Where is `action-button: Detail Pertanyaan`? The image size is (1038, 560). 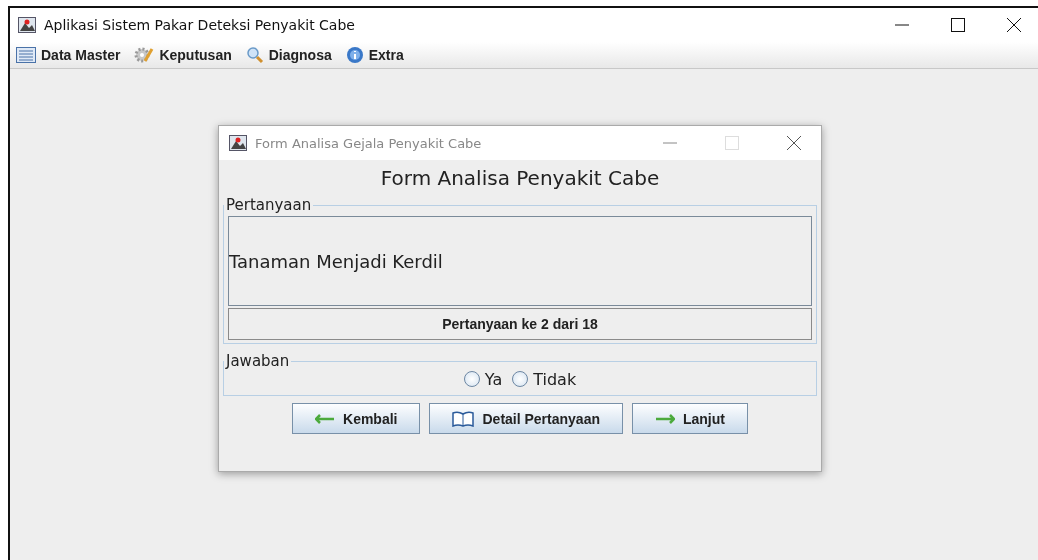
action-button: Detail Pertanyaan is located at coordinates (526, 418).